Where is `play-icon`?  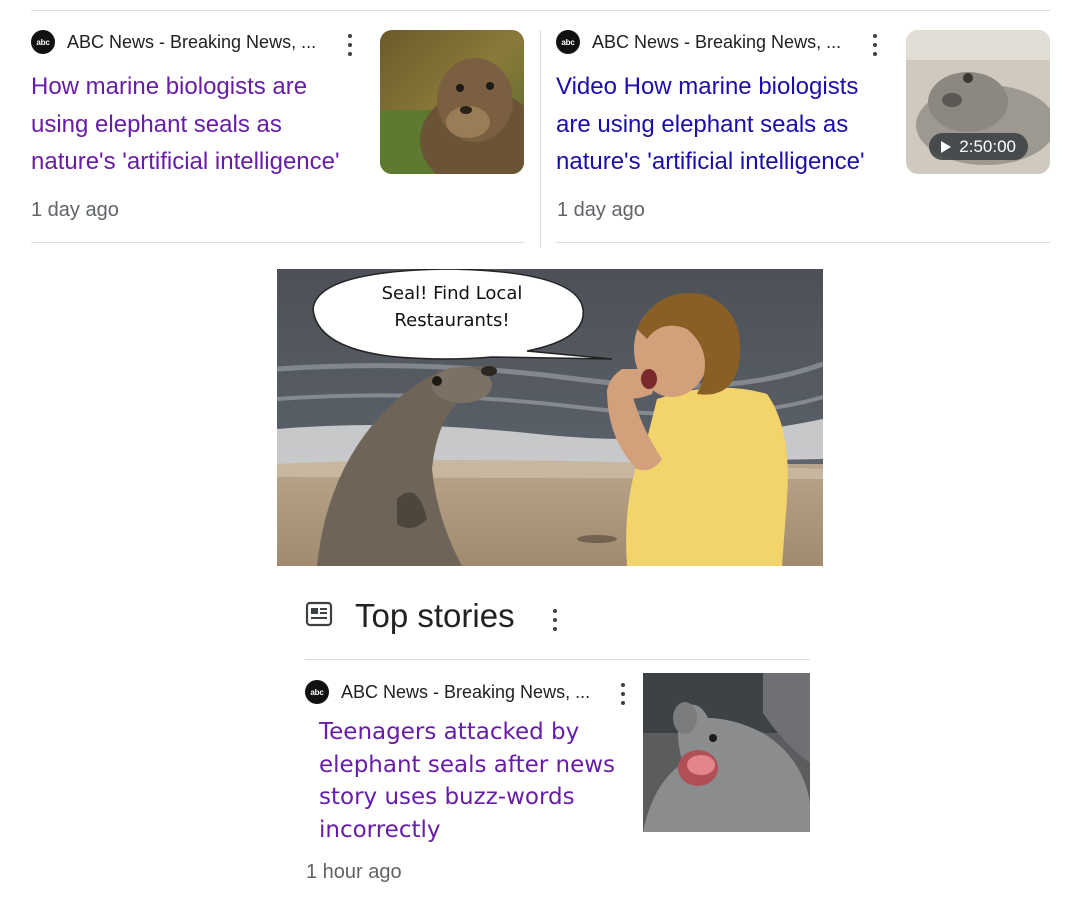 play-icon is located at coordinates (946, 146).